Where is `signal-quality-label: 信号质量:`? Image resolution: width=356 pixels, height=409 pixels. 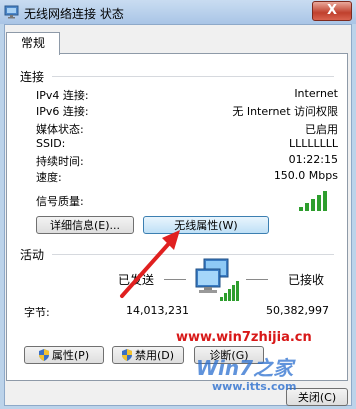
signal-quality-label: 信号质量: is located at coordinates (60, 201).